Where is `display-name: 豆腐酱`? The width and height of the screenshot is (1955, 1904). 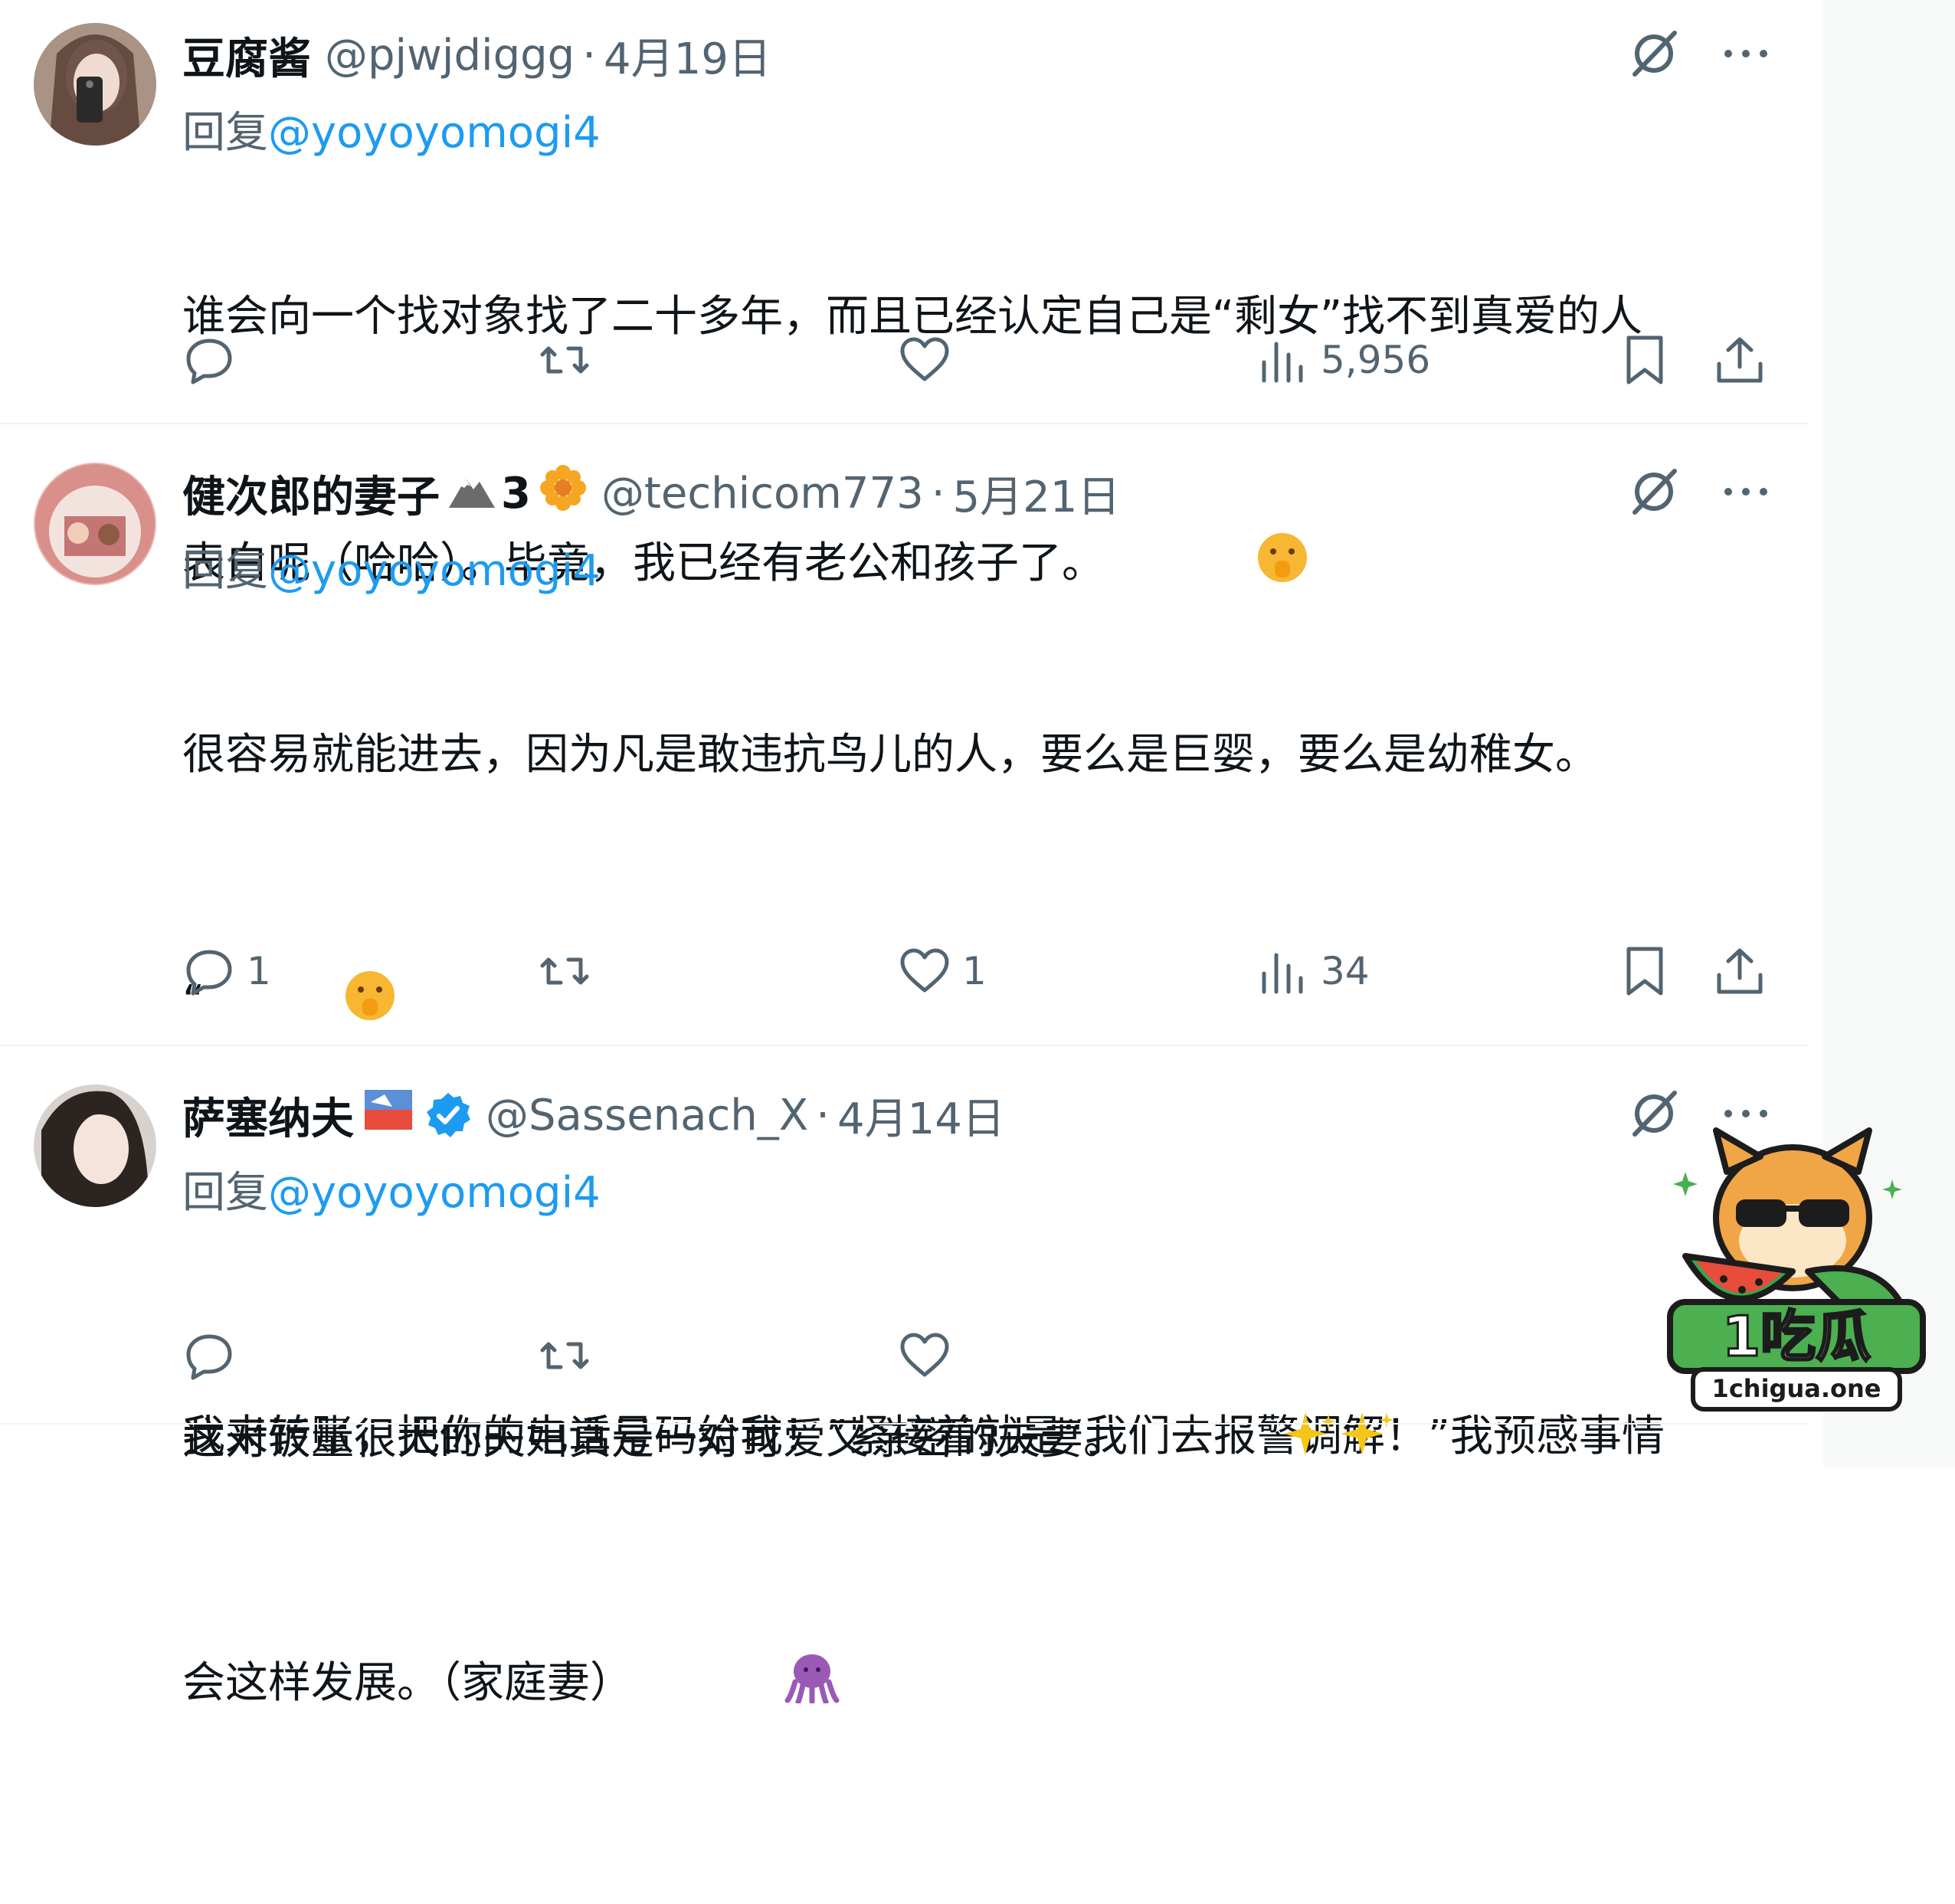
display-name: 豆腐酱 is located at coordinates (246, 56).